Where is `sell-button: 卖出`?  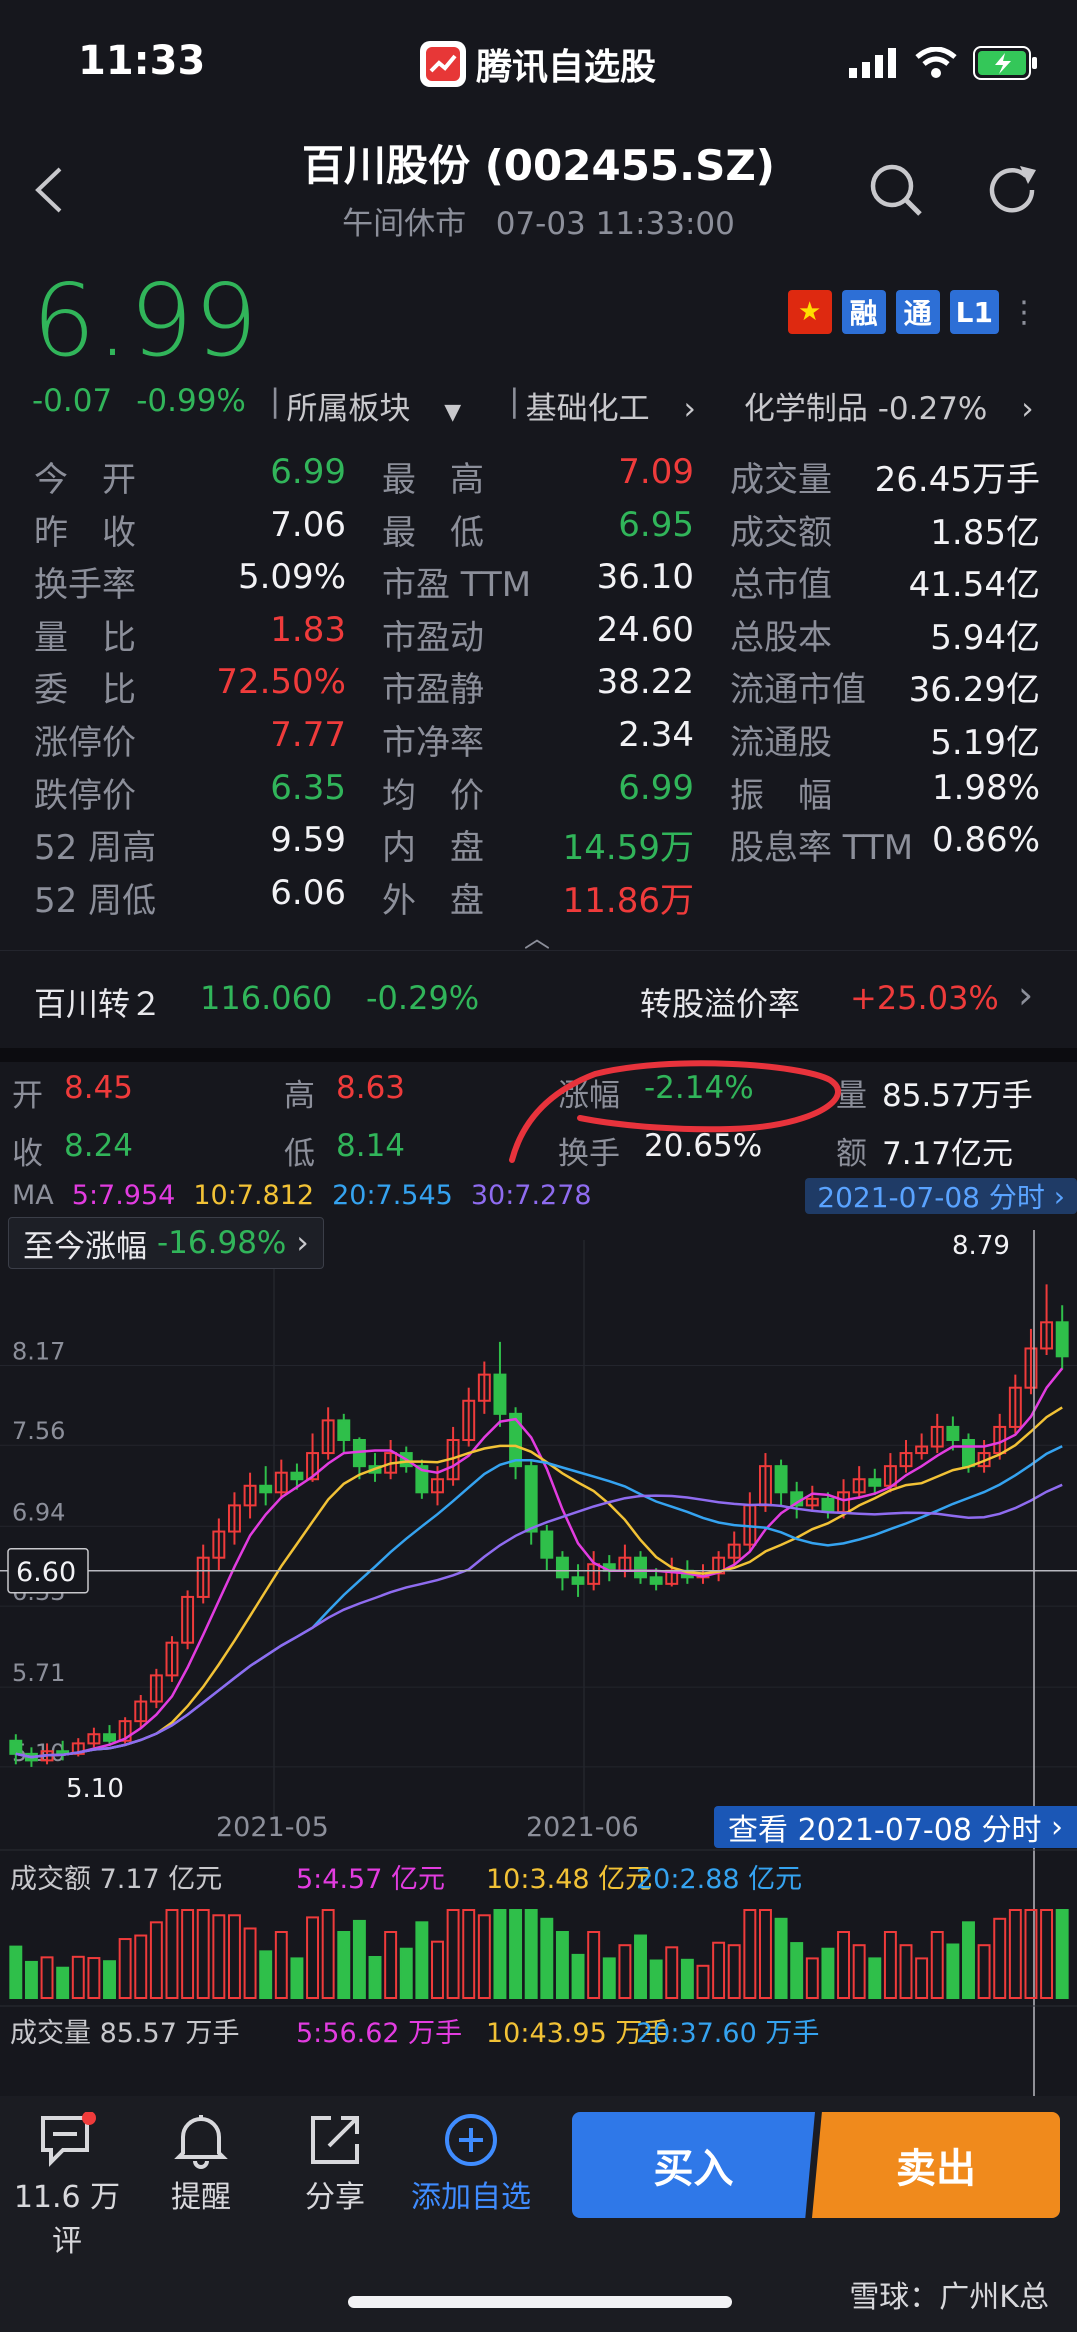
sell-button: 卖出 is located at coordinates (936, 2165).